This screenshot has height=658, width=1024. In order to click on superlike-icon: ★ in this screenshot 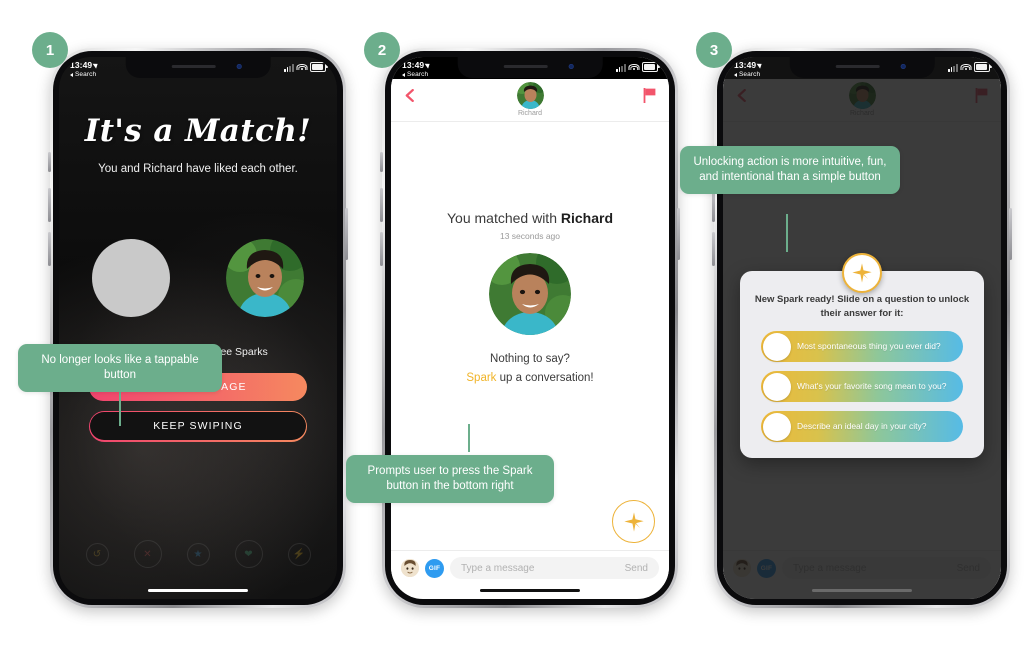, I will do `click(198, 554)`.